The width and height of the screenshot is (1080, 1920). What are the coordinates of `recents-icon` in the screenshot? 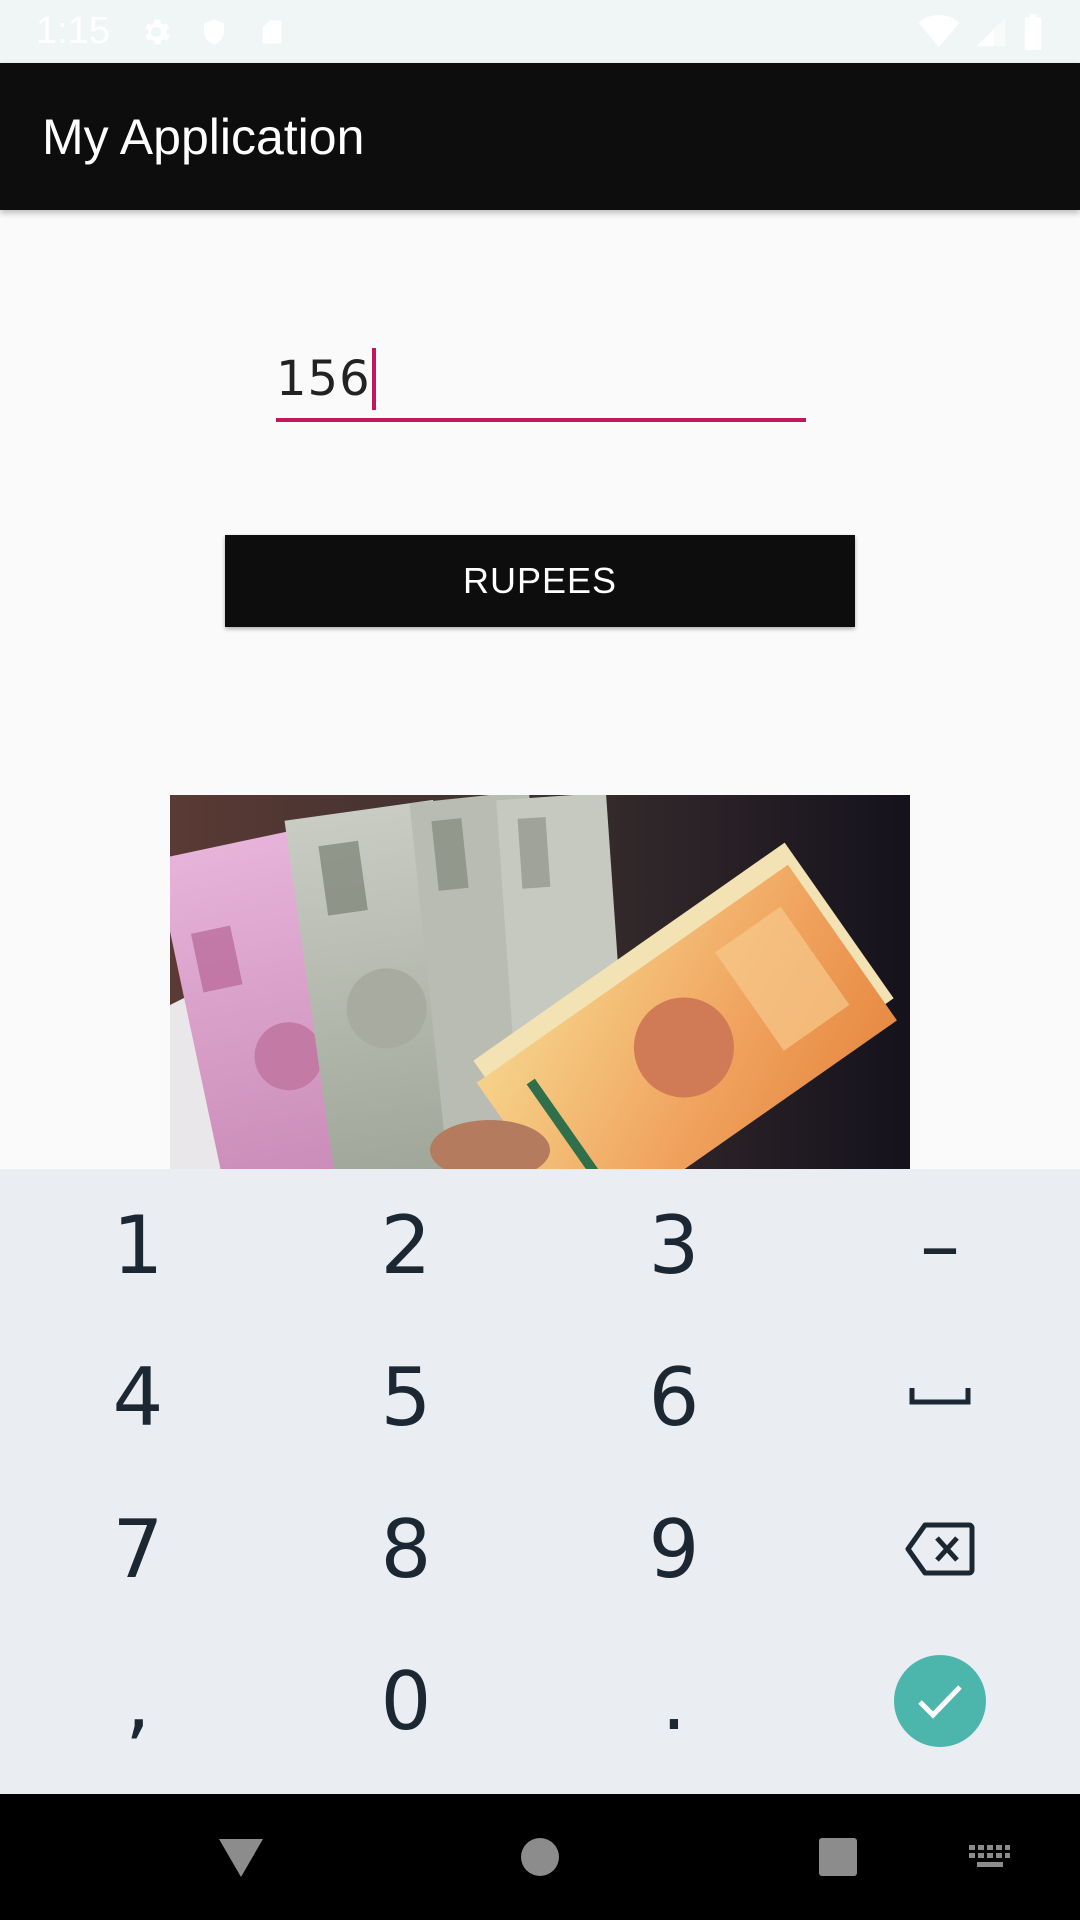 It's located at (838, 1857).